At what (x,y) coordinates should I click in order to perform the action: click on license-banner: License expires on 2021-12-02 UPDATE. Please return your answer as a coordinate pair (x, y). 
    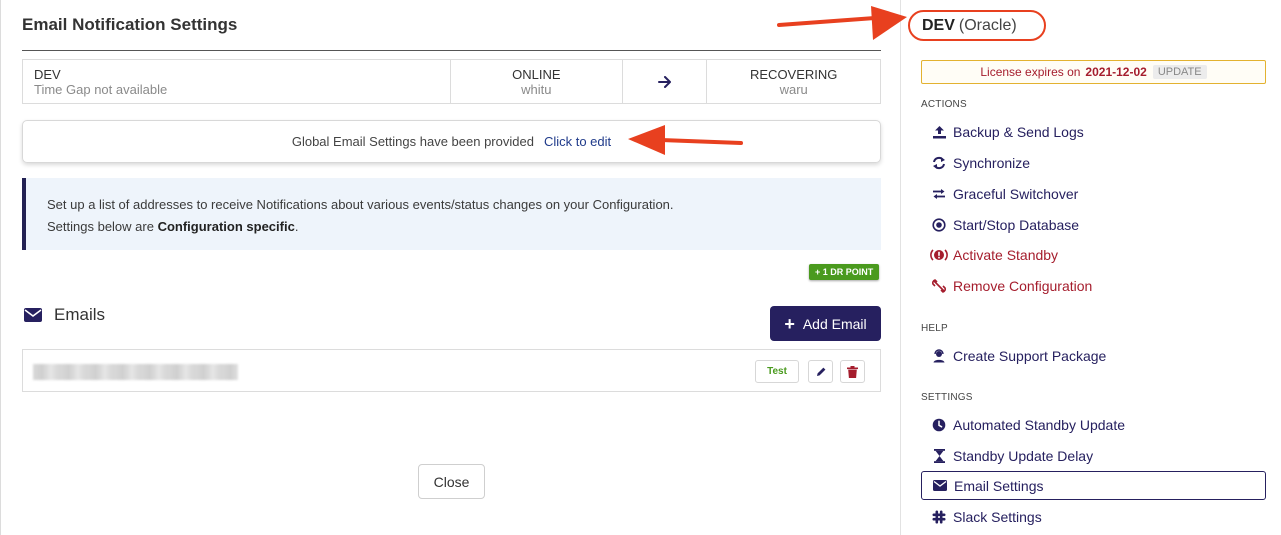
    Looking at the image, I should click on (1093, 72).